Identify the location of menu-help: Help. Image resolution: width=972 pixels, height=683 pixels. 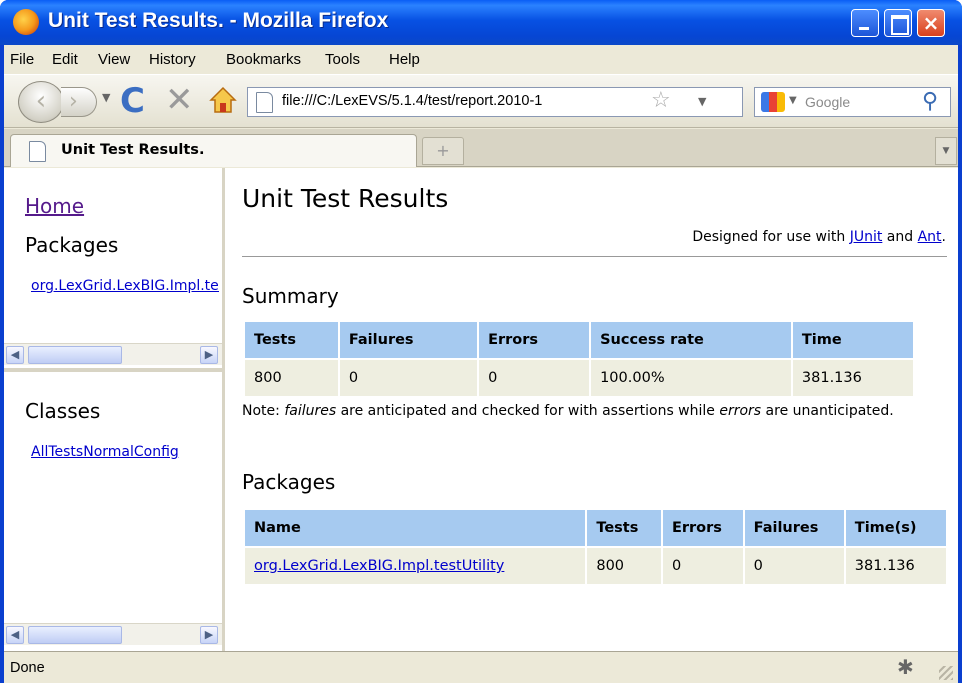
(404, 59).